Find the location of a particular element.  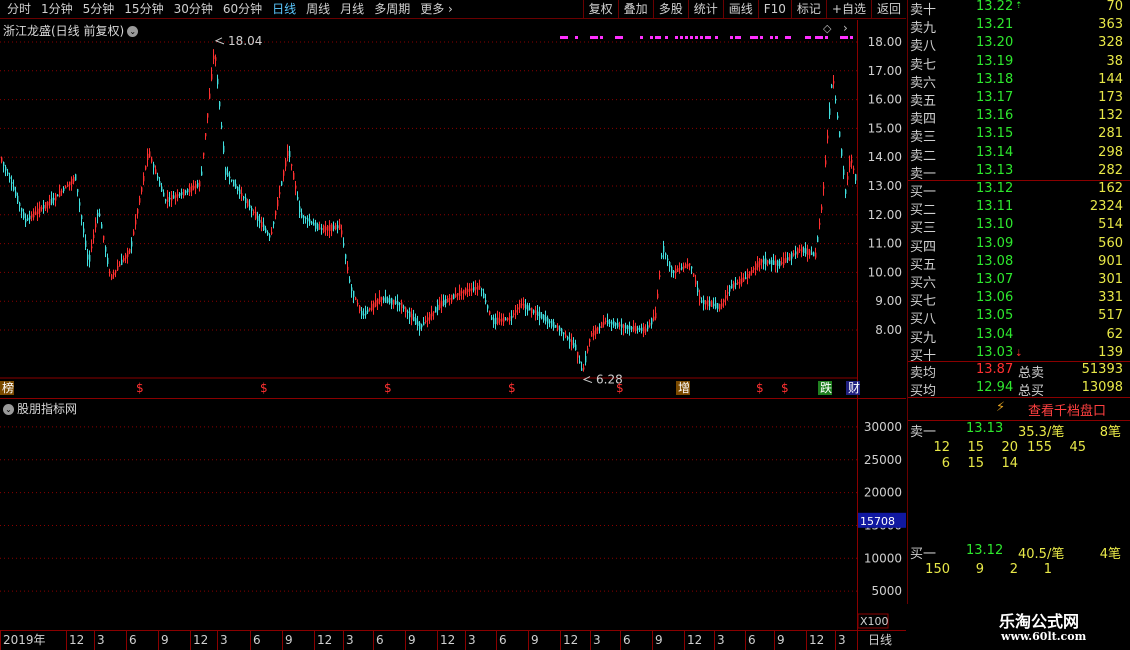

bid-row-6: 买七 13.06 331 is located at coordinates (1015, 299).